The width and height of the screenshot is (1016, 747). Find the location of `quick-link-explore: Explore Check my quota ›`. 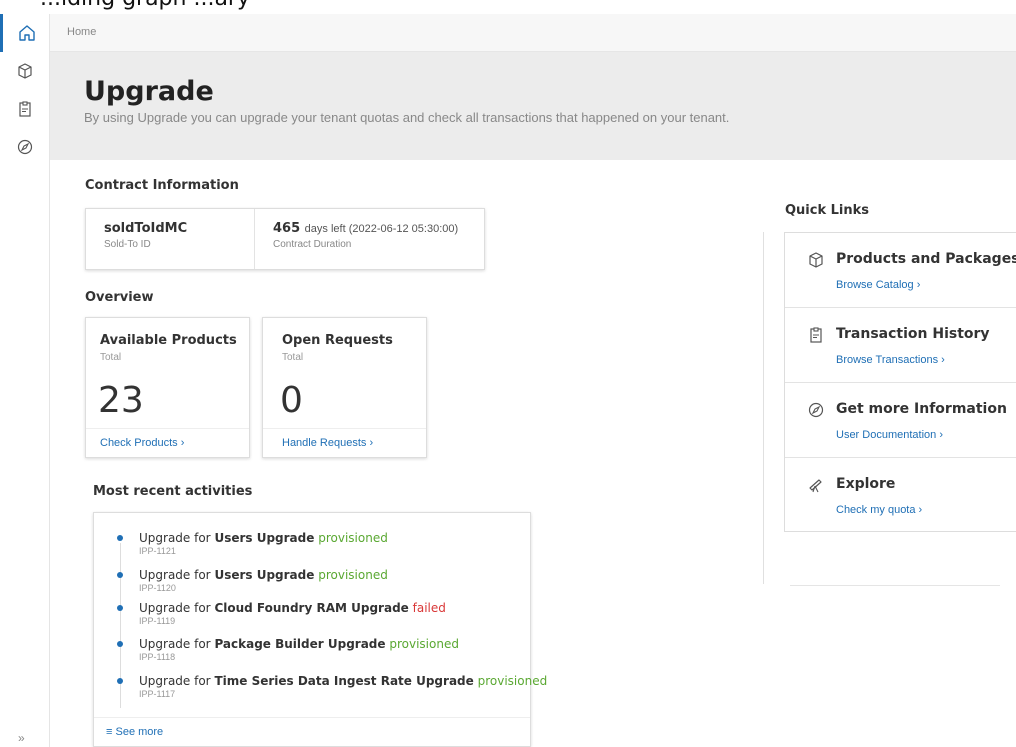

quick-link-explore: Explore Check my quota › is located at coordinates (900, 495).